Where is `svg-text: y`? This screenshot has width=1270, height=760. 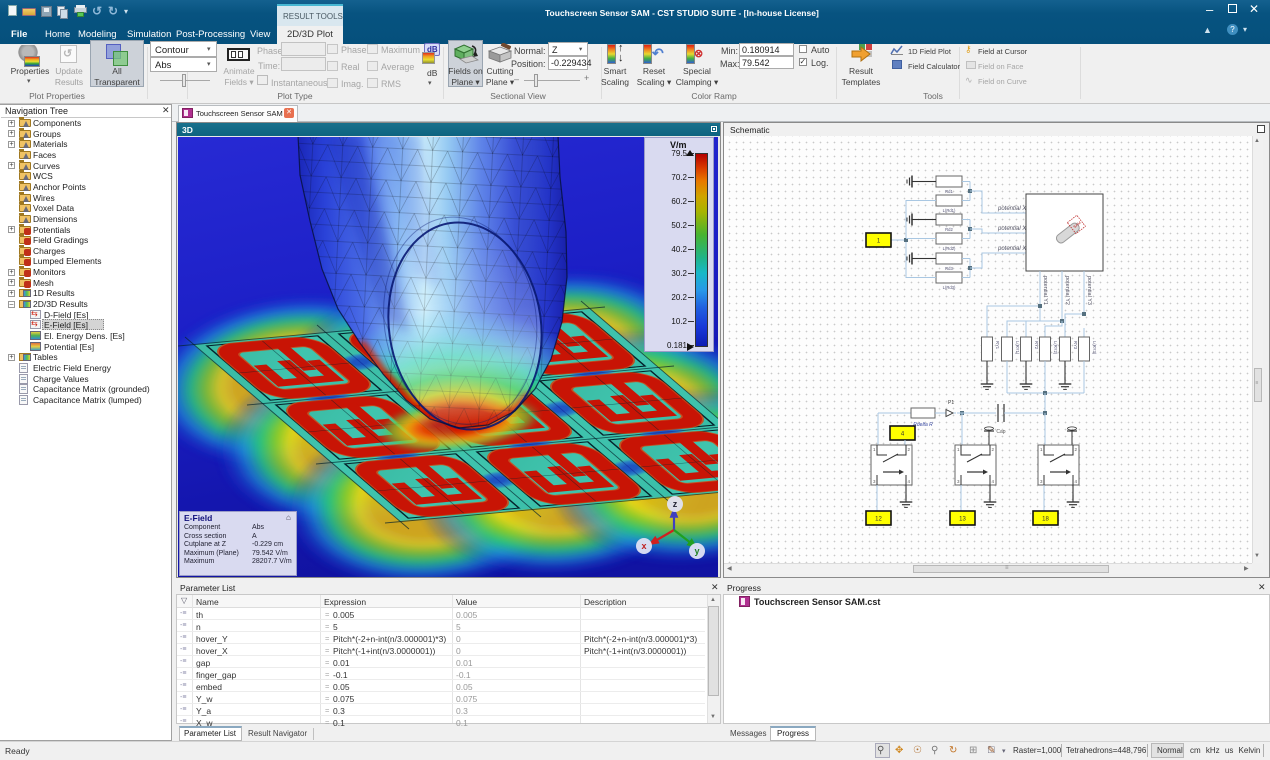
svg-text: y is located at coordinates (696, 551).